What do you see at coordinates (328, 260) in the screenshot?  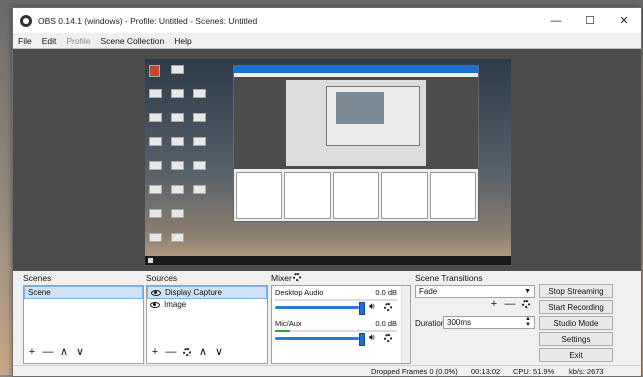 I see `captured-taskbar` at bounding box center [328, 260].